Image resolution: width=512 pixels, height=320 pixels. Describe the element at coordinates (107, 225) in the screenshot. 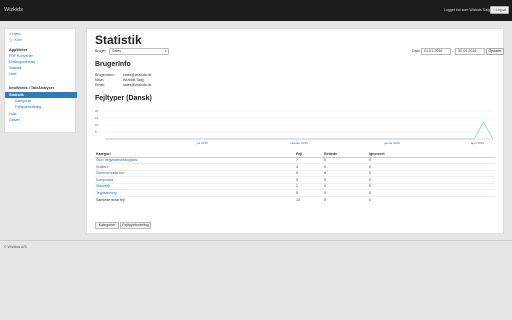

I see `tab-kategorier: Kategorier` at that location.